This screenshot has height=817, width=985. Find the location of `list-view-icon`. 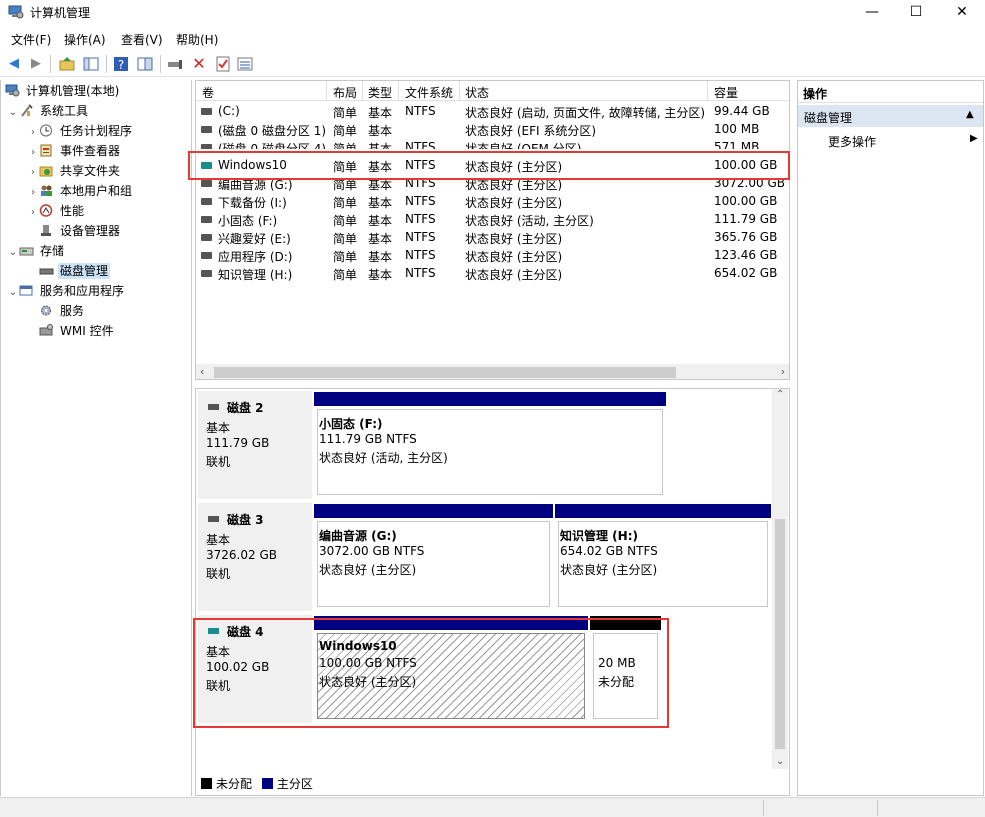

list-view-icon is located at coordinates (245, 64).